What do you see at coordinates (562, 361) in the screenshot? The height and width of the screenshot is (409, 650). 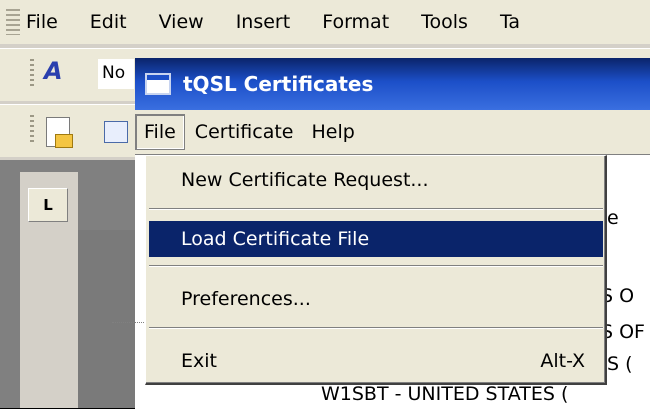 I see `exit-shortcut: Alt-X` at bounding box center [562, 361].